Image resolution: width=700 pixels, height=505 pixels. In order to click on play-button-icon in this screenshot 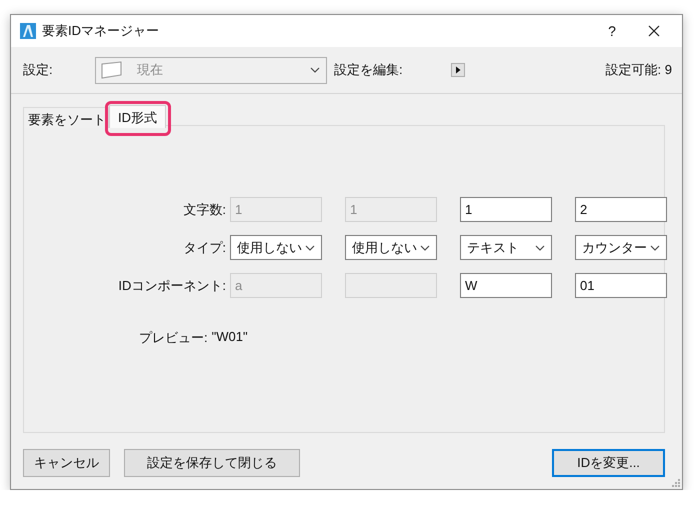, I will do `click(457, 70)`.